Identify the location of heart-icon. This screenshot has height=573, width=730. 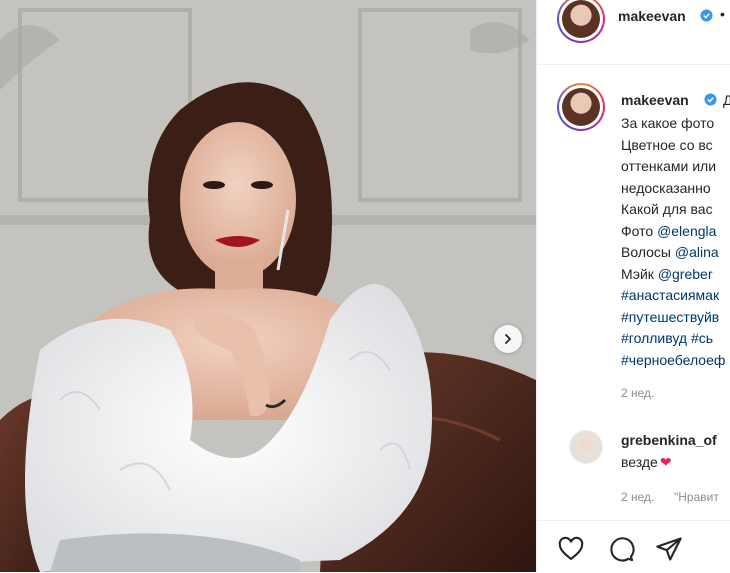
(571, 549).